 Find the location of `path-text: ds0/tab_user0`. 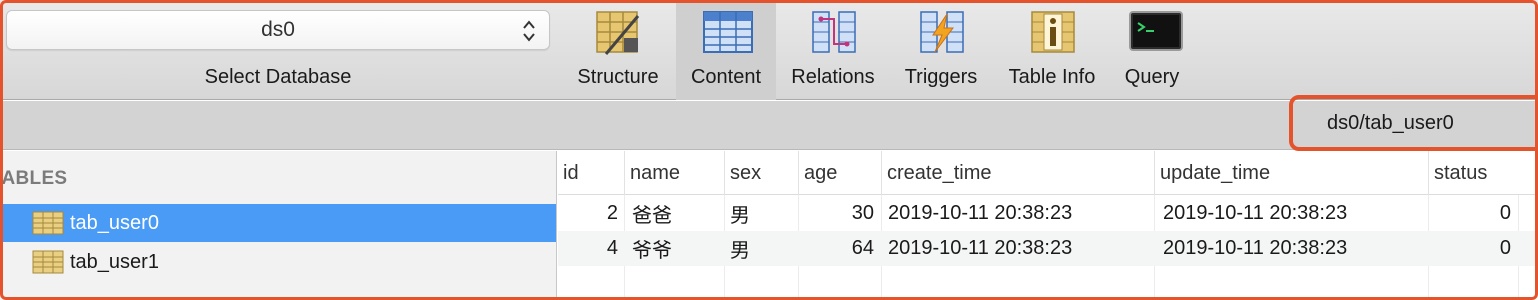

path-text: ds0/tab_user0 is located at coordinates (1390, 122).